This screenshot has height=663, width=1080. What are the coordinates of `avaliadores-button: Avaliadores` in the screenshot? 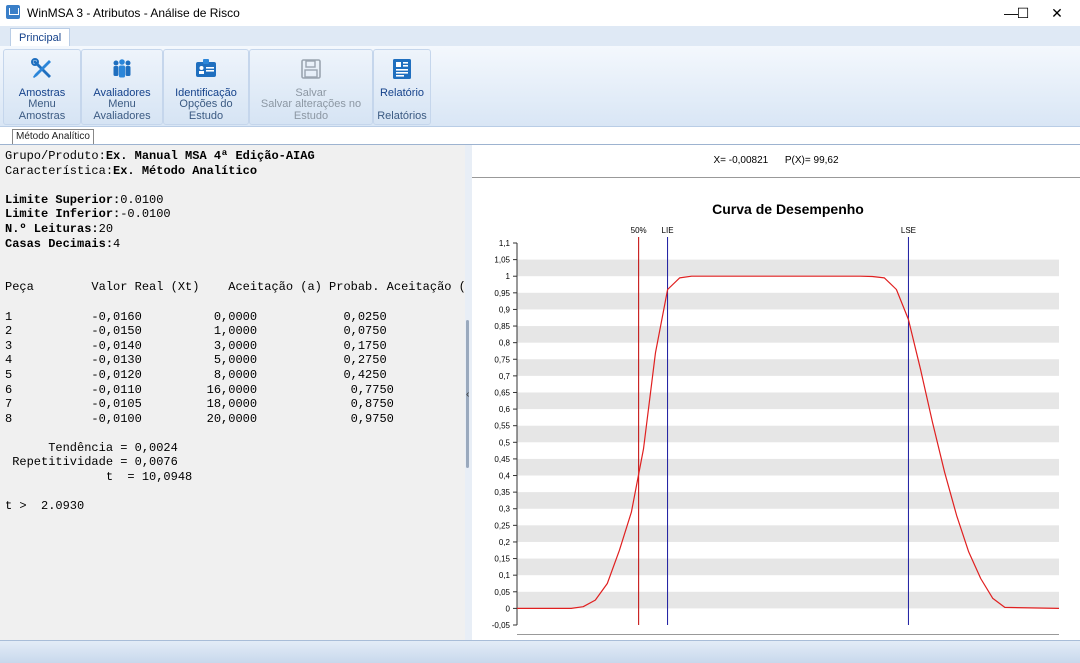 It's located at (122, 77).